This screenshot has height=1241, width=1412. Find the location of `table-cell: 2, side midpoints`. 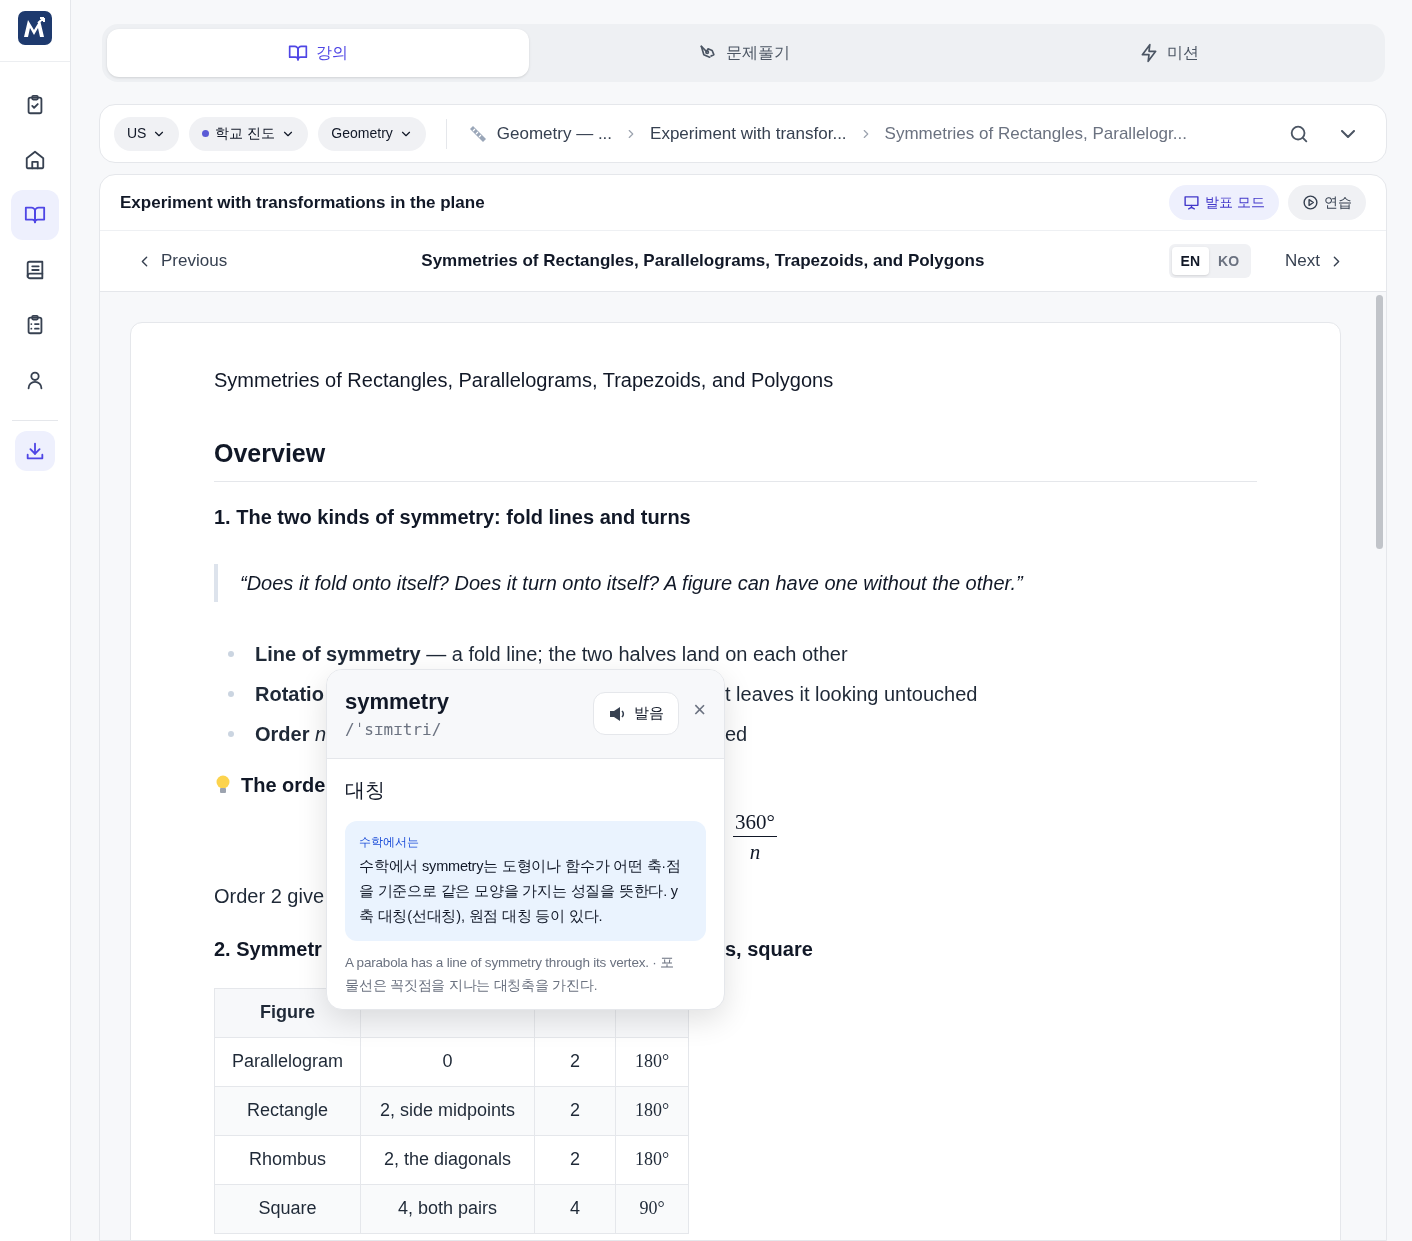

table-cell: 2, side midpoints is located at coordinates (447, 1110).